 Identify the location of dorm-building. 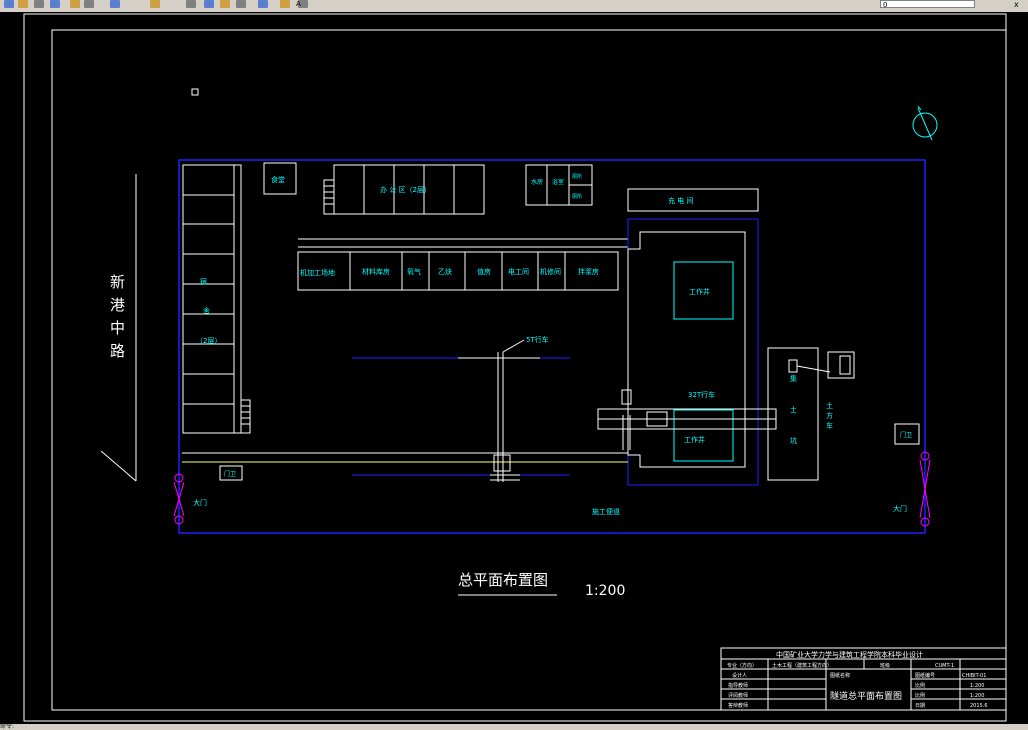
(216, 299).